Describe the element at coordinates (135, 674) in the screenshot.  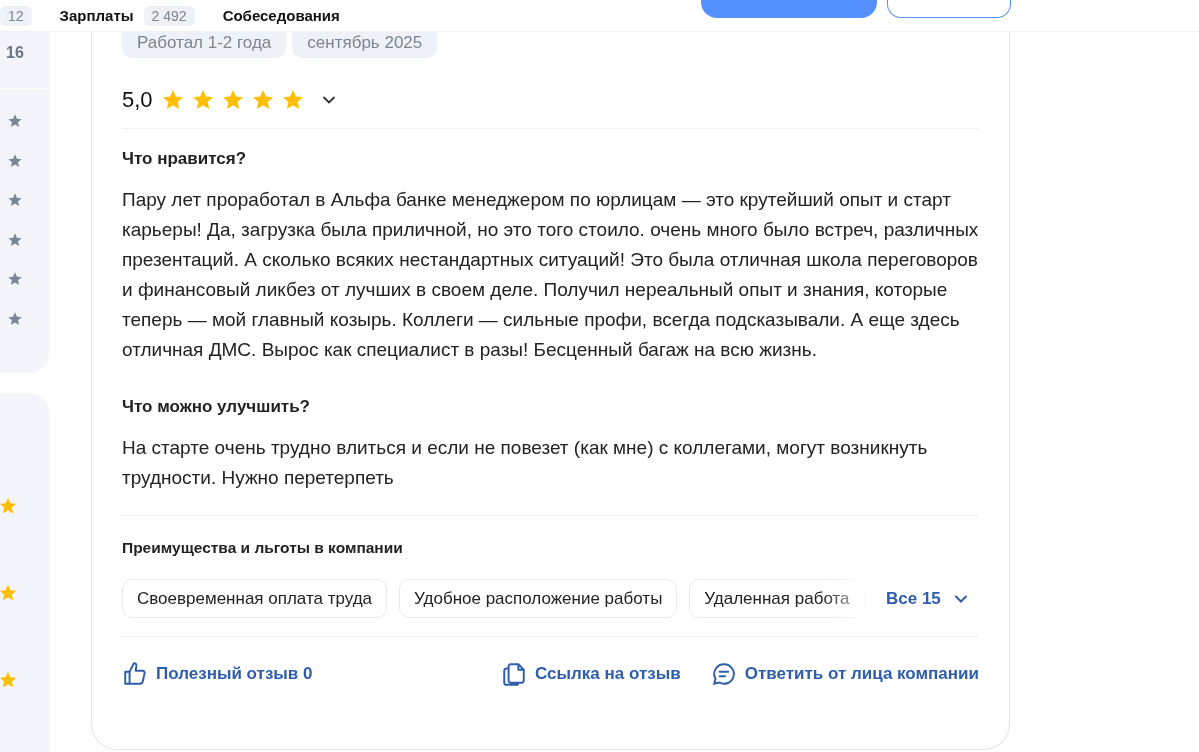
I see `thumbs-up-icon` at that location.